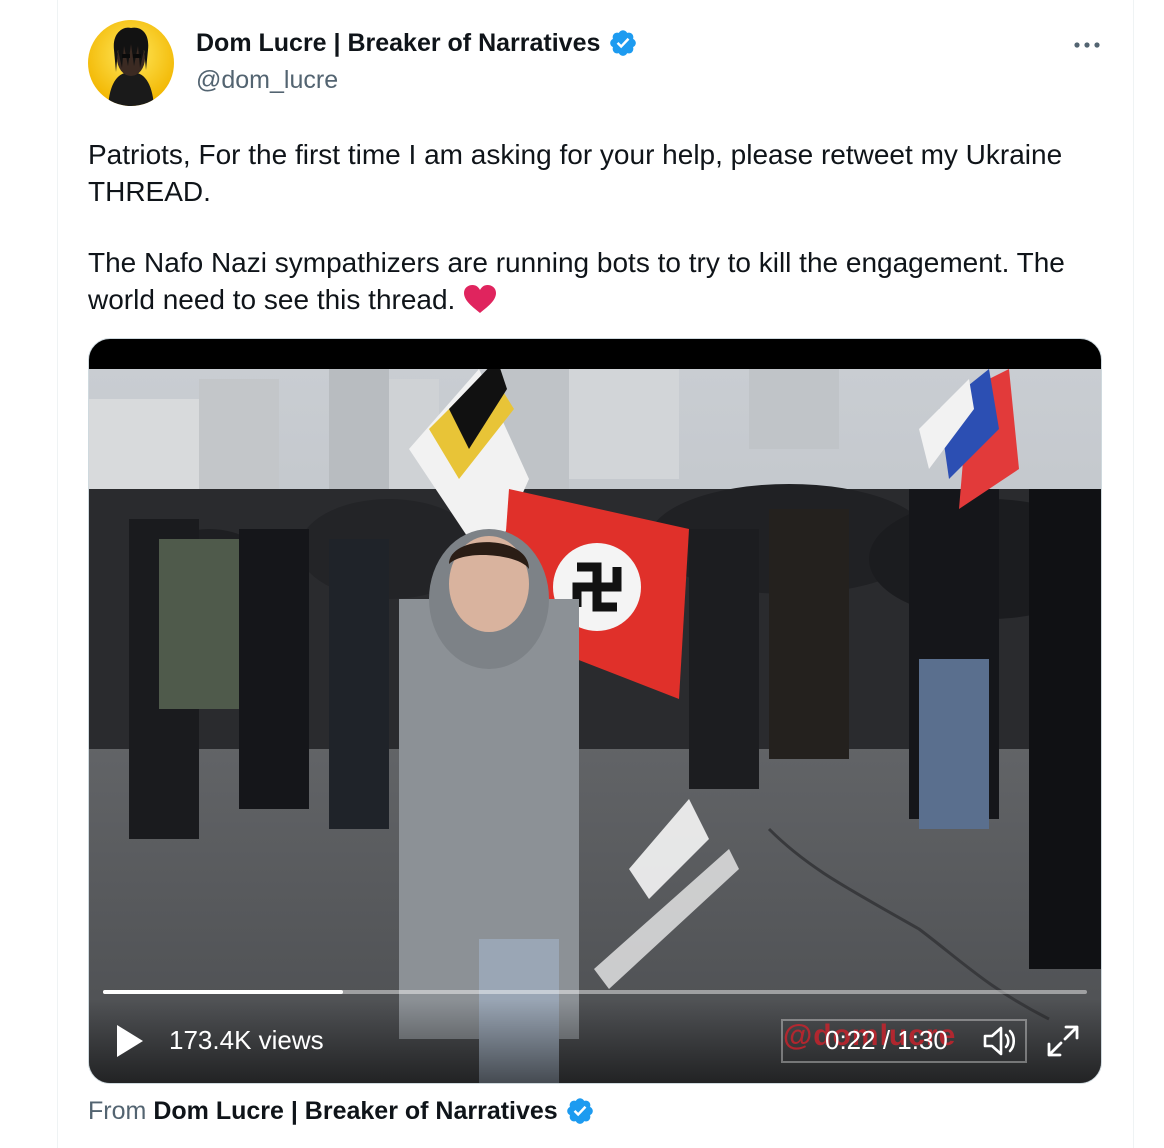 Image resolution: width=1164 pixels, height=1148 pixels. I want to click on avatar, so click(131, 63).